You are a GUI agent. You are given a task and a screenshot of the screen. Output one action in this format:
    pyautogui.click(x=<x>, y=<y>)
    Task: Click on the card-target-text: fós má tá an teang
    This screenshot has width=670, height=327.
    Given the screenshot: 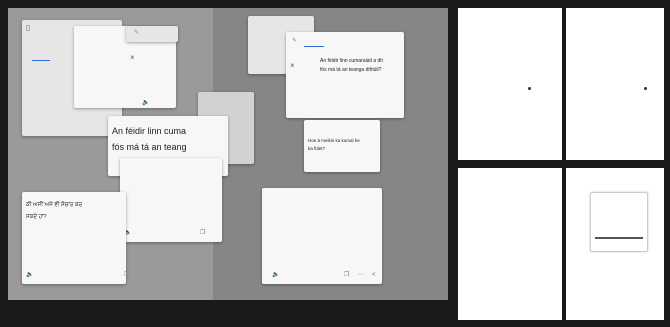 What is the action you would take?
    pyautogui.click(x=149, y=147)
    